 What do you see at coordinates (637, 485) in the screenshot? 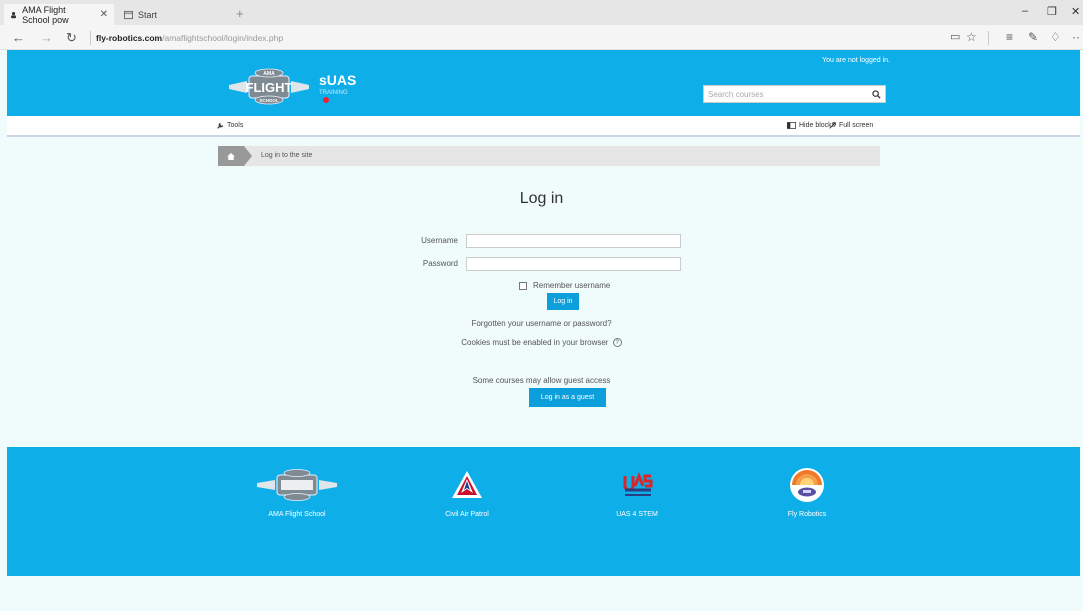
I see `uas-4-stem-logo-icon` at bounding box center [637, 485].